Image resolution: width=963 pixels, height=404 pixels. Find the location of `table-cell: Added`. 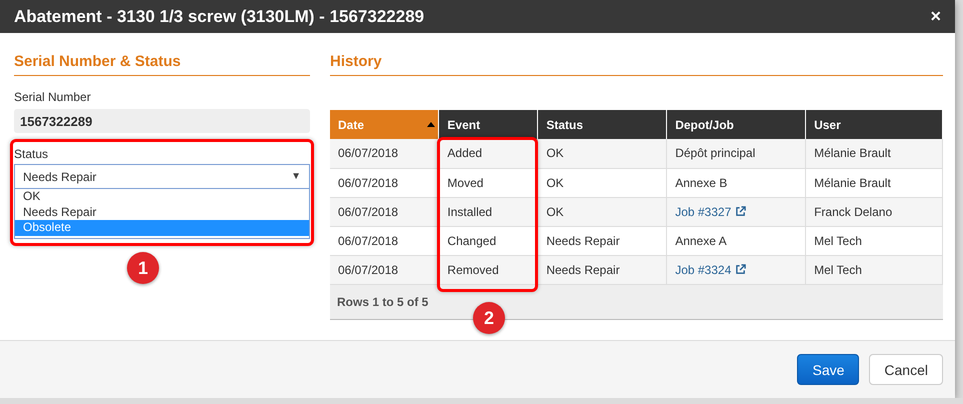

table-cell: Added is located at coordinates (488, 153).